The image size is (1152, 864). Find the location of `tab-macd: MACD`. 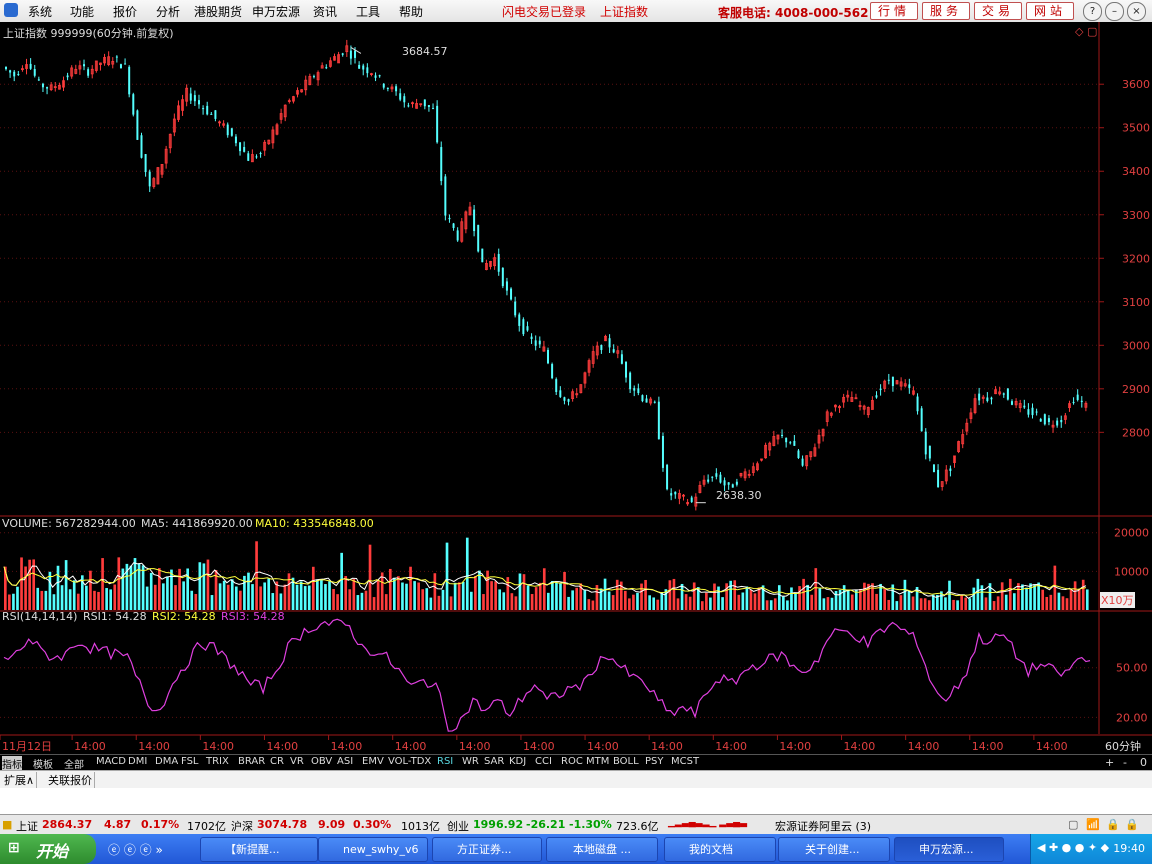

tab-macd: MACD is located at coordinates (111, 761).